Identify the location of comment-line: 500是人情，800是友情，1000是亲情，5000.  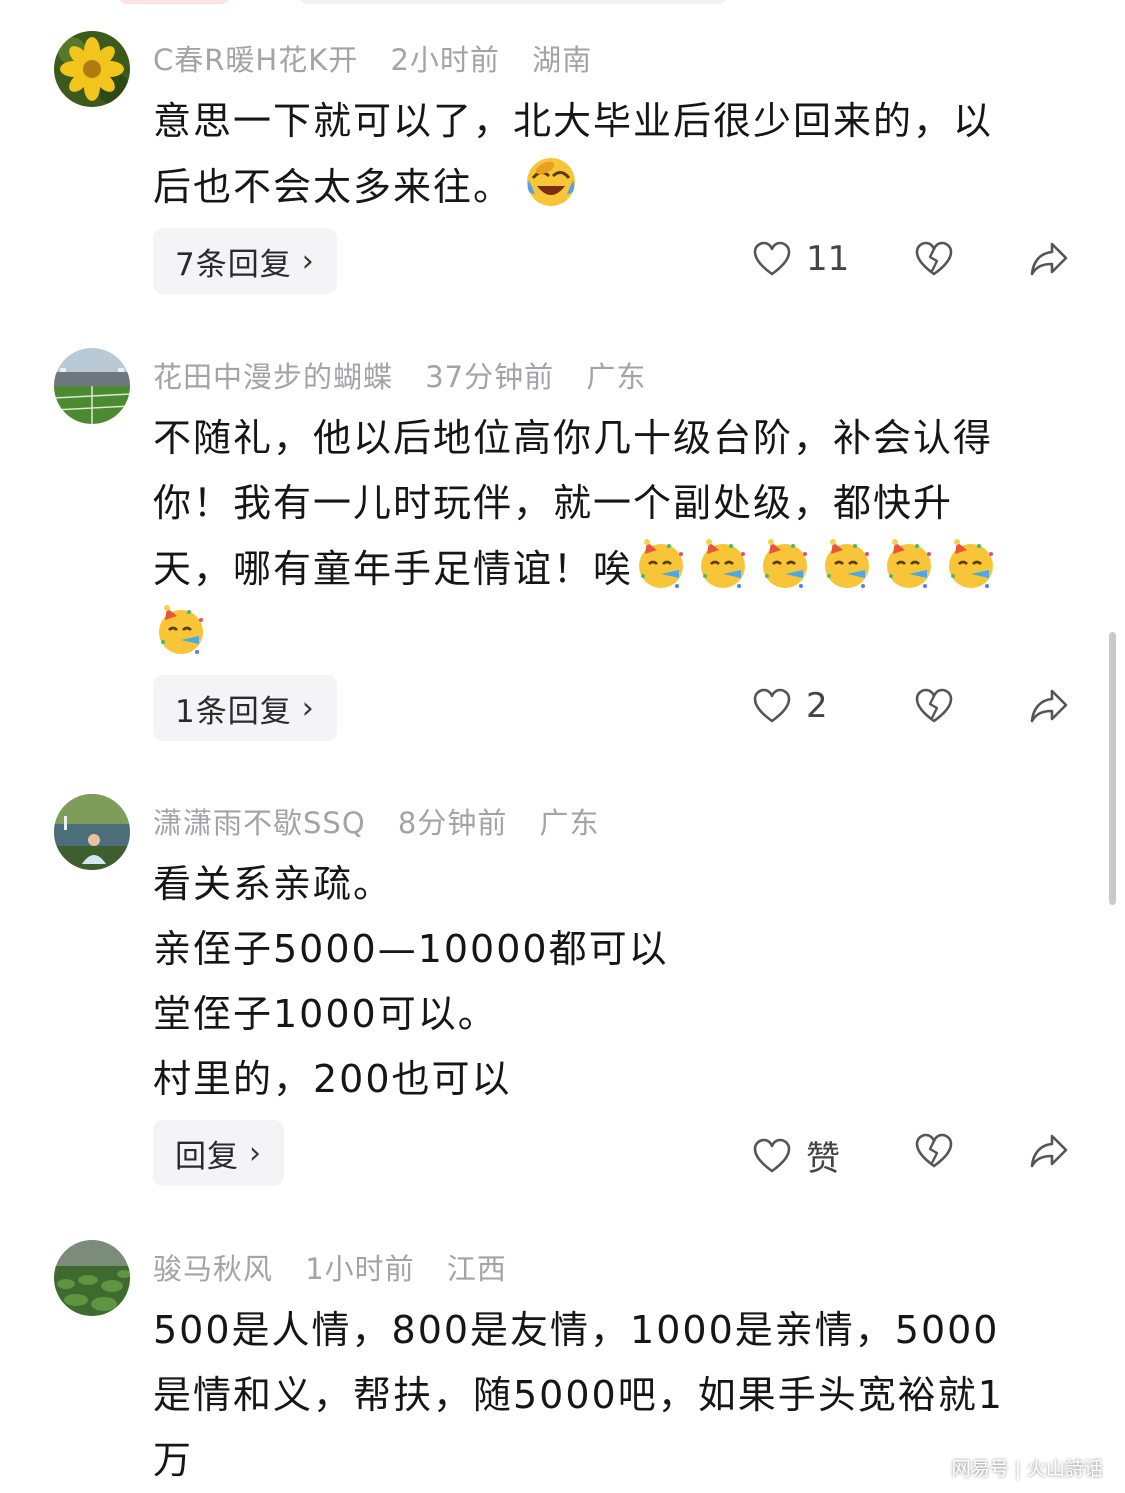
(576, 1330).